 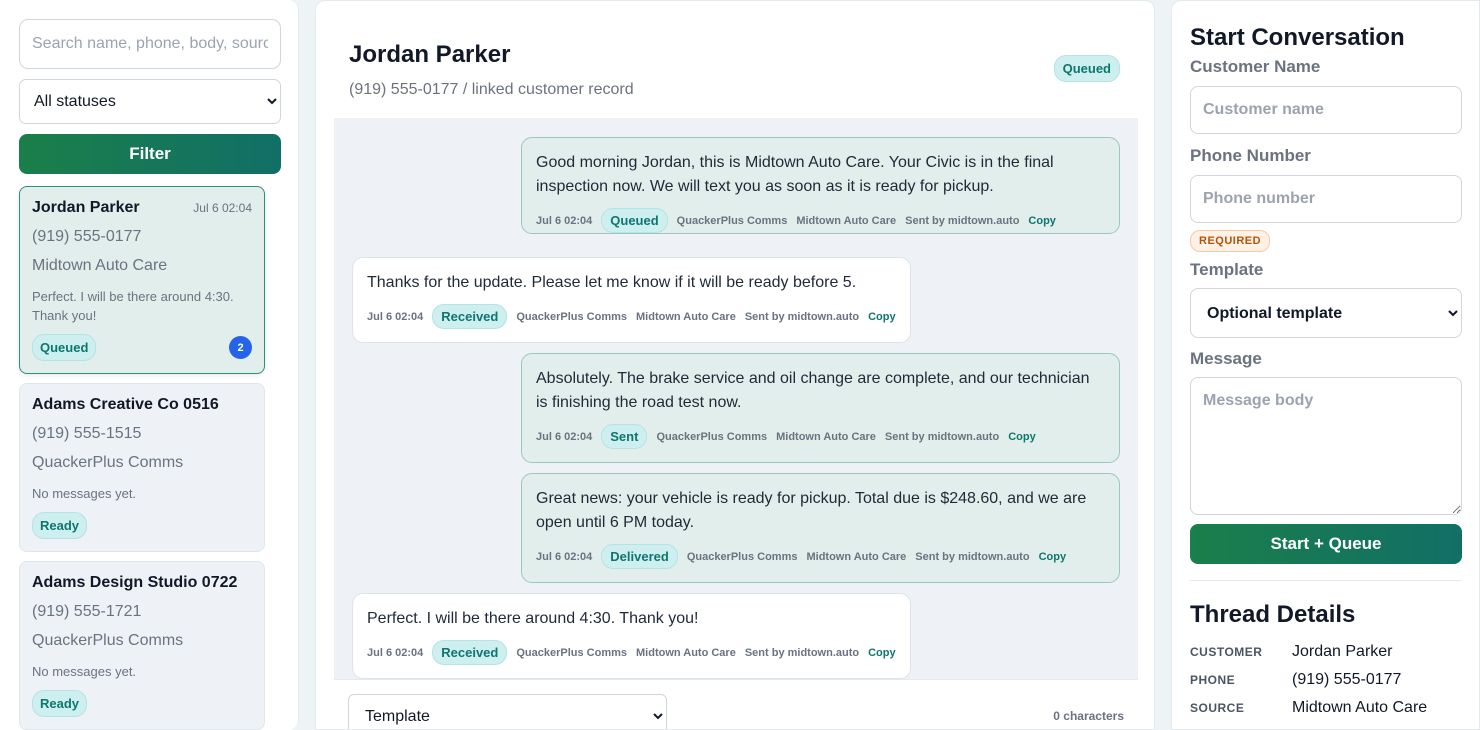 What do you see at coordinates (87, 611) in the screenshot?
I see `conversation-phone: (919) 555-1721` at bounding box center [87, 611].